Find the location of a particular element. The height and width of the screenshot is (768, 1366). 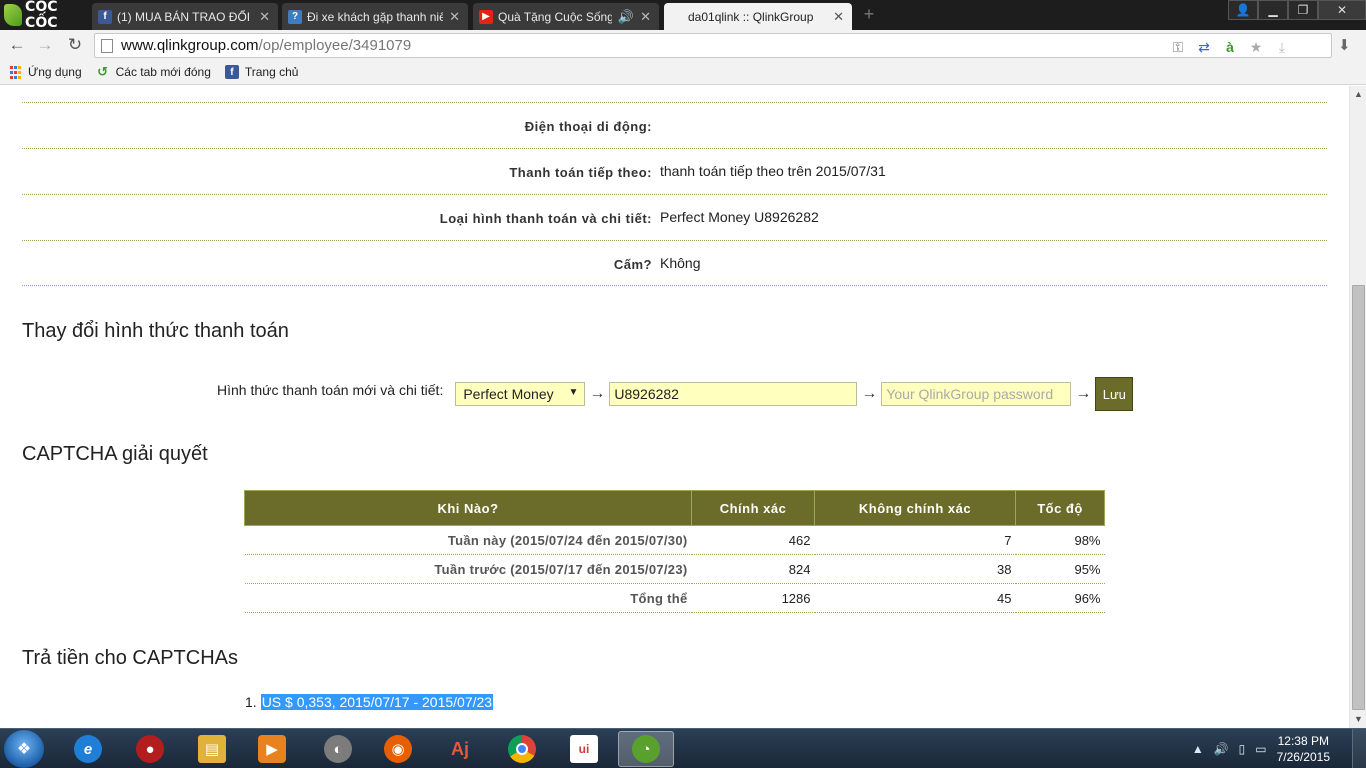

list-item: US $ 0,353, 2015/07/17 - 2015/07/23 is located at coordinates (377, 702).